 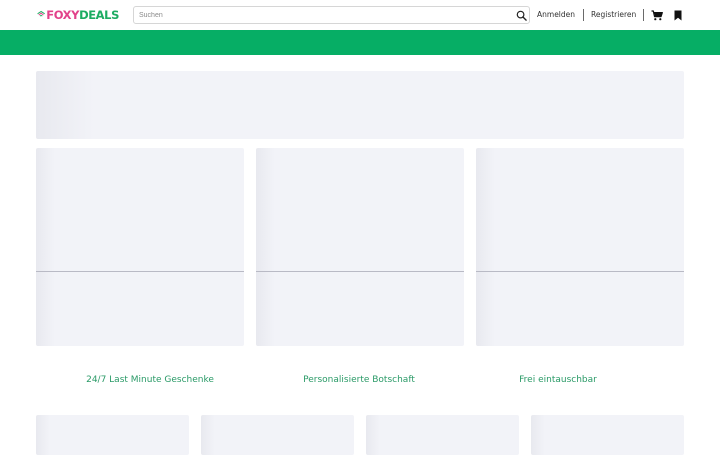 What do you see at coordinates (63, 15) in the screenshot?
I see `logo-text-foxy: FOXY` at bounding box center [63, 15].